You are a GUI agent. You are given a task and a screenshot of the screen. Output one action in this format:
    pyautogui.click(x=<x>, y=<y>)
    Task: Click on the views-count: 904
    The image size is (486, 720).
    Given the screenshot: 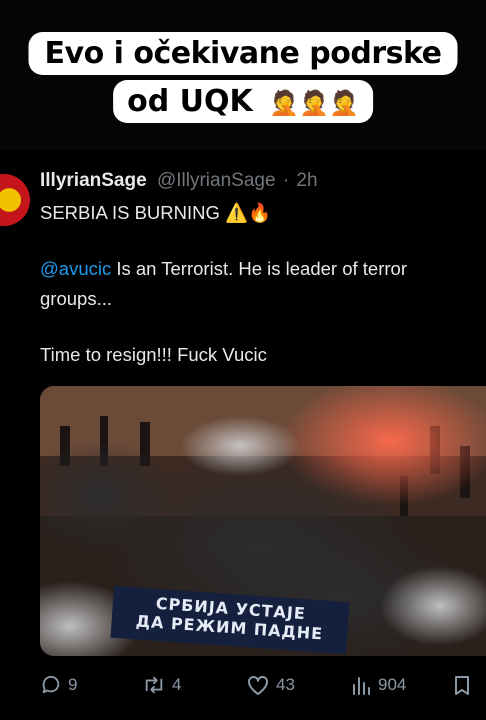 What is the action you would take?
    pyautogui.click(x=392, y=684)
    